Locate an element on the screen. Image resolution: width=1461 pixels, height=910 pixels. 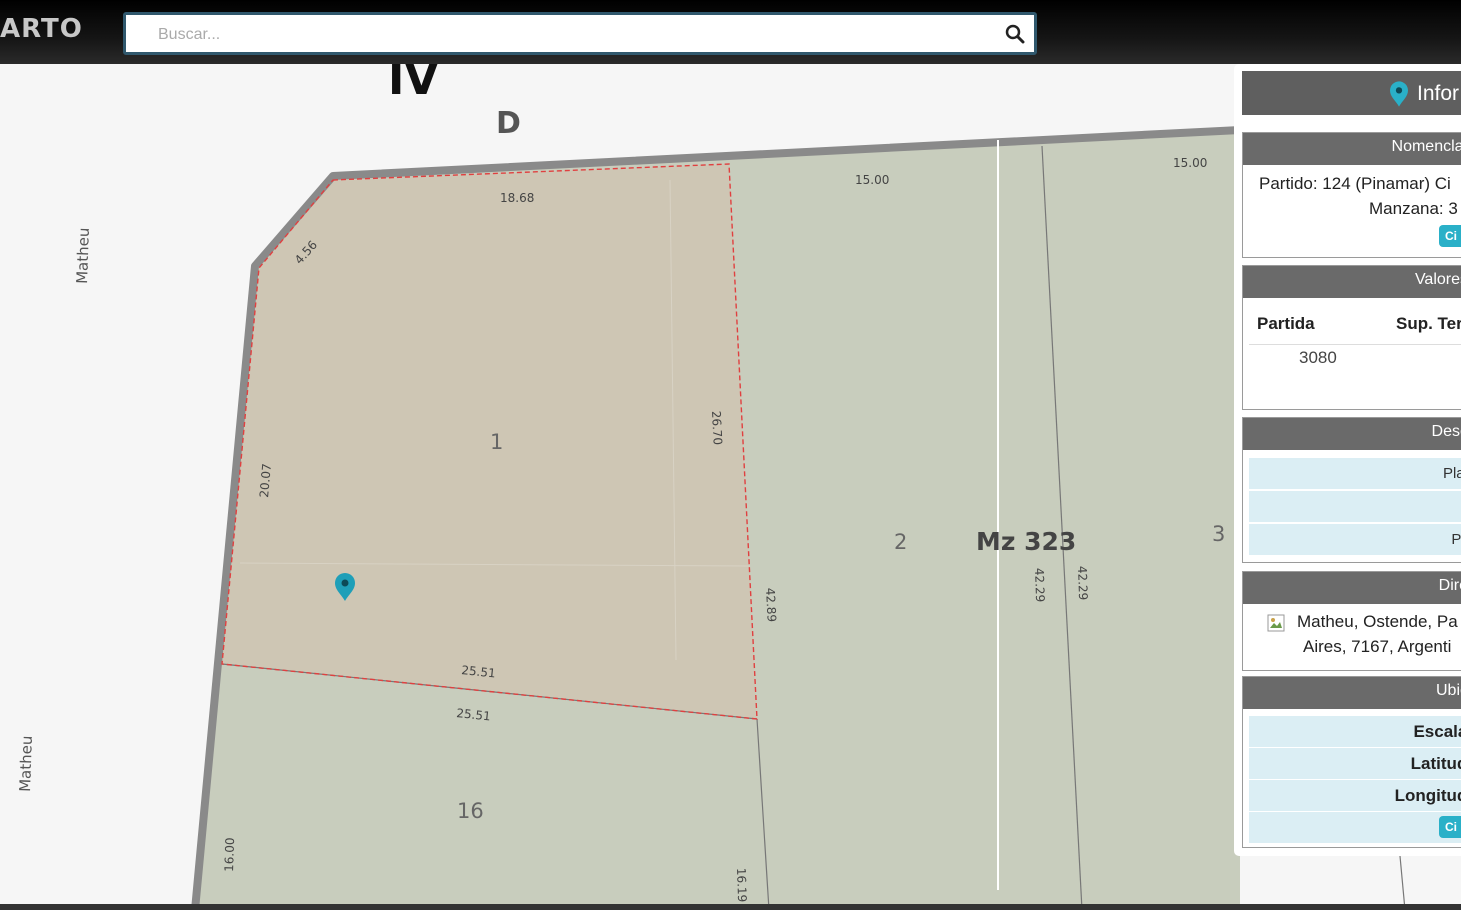
descargas-header: Desc is located at coordinates (1352, 434).